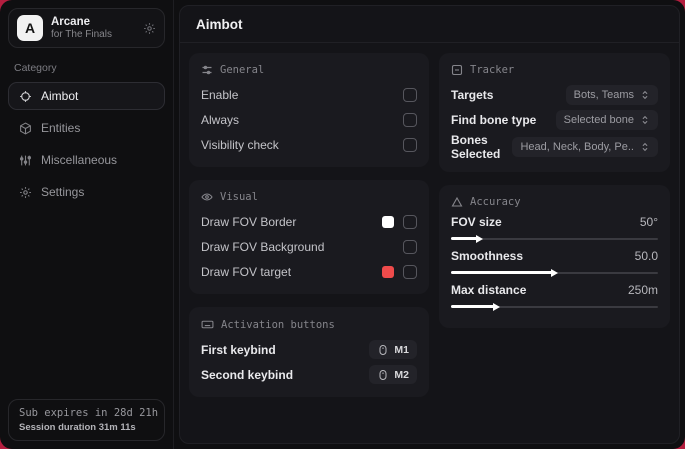  Describe the element at coordinates (554, 238) in the screenshot. I see `fov-size-slider` at that location.